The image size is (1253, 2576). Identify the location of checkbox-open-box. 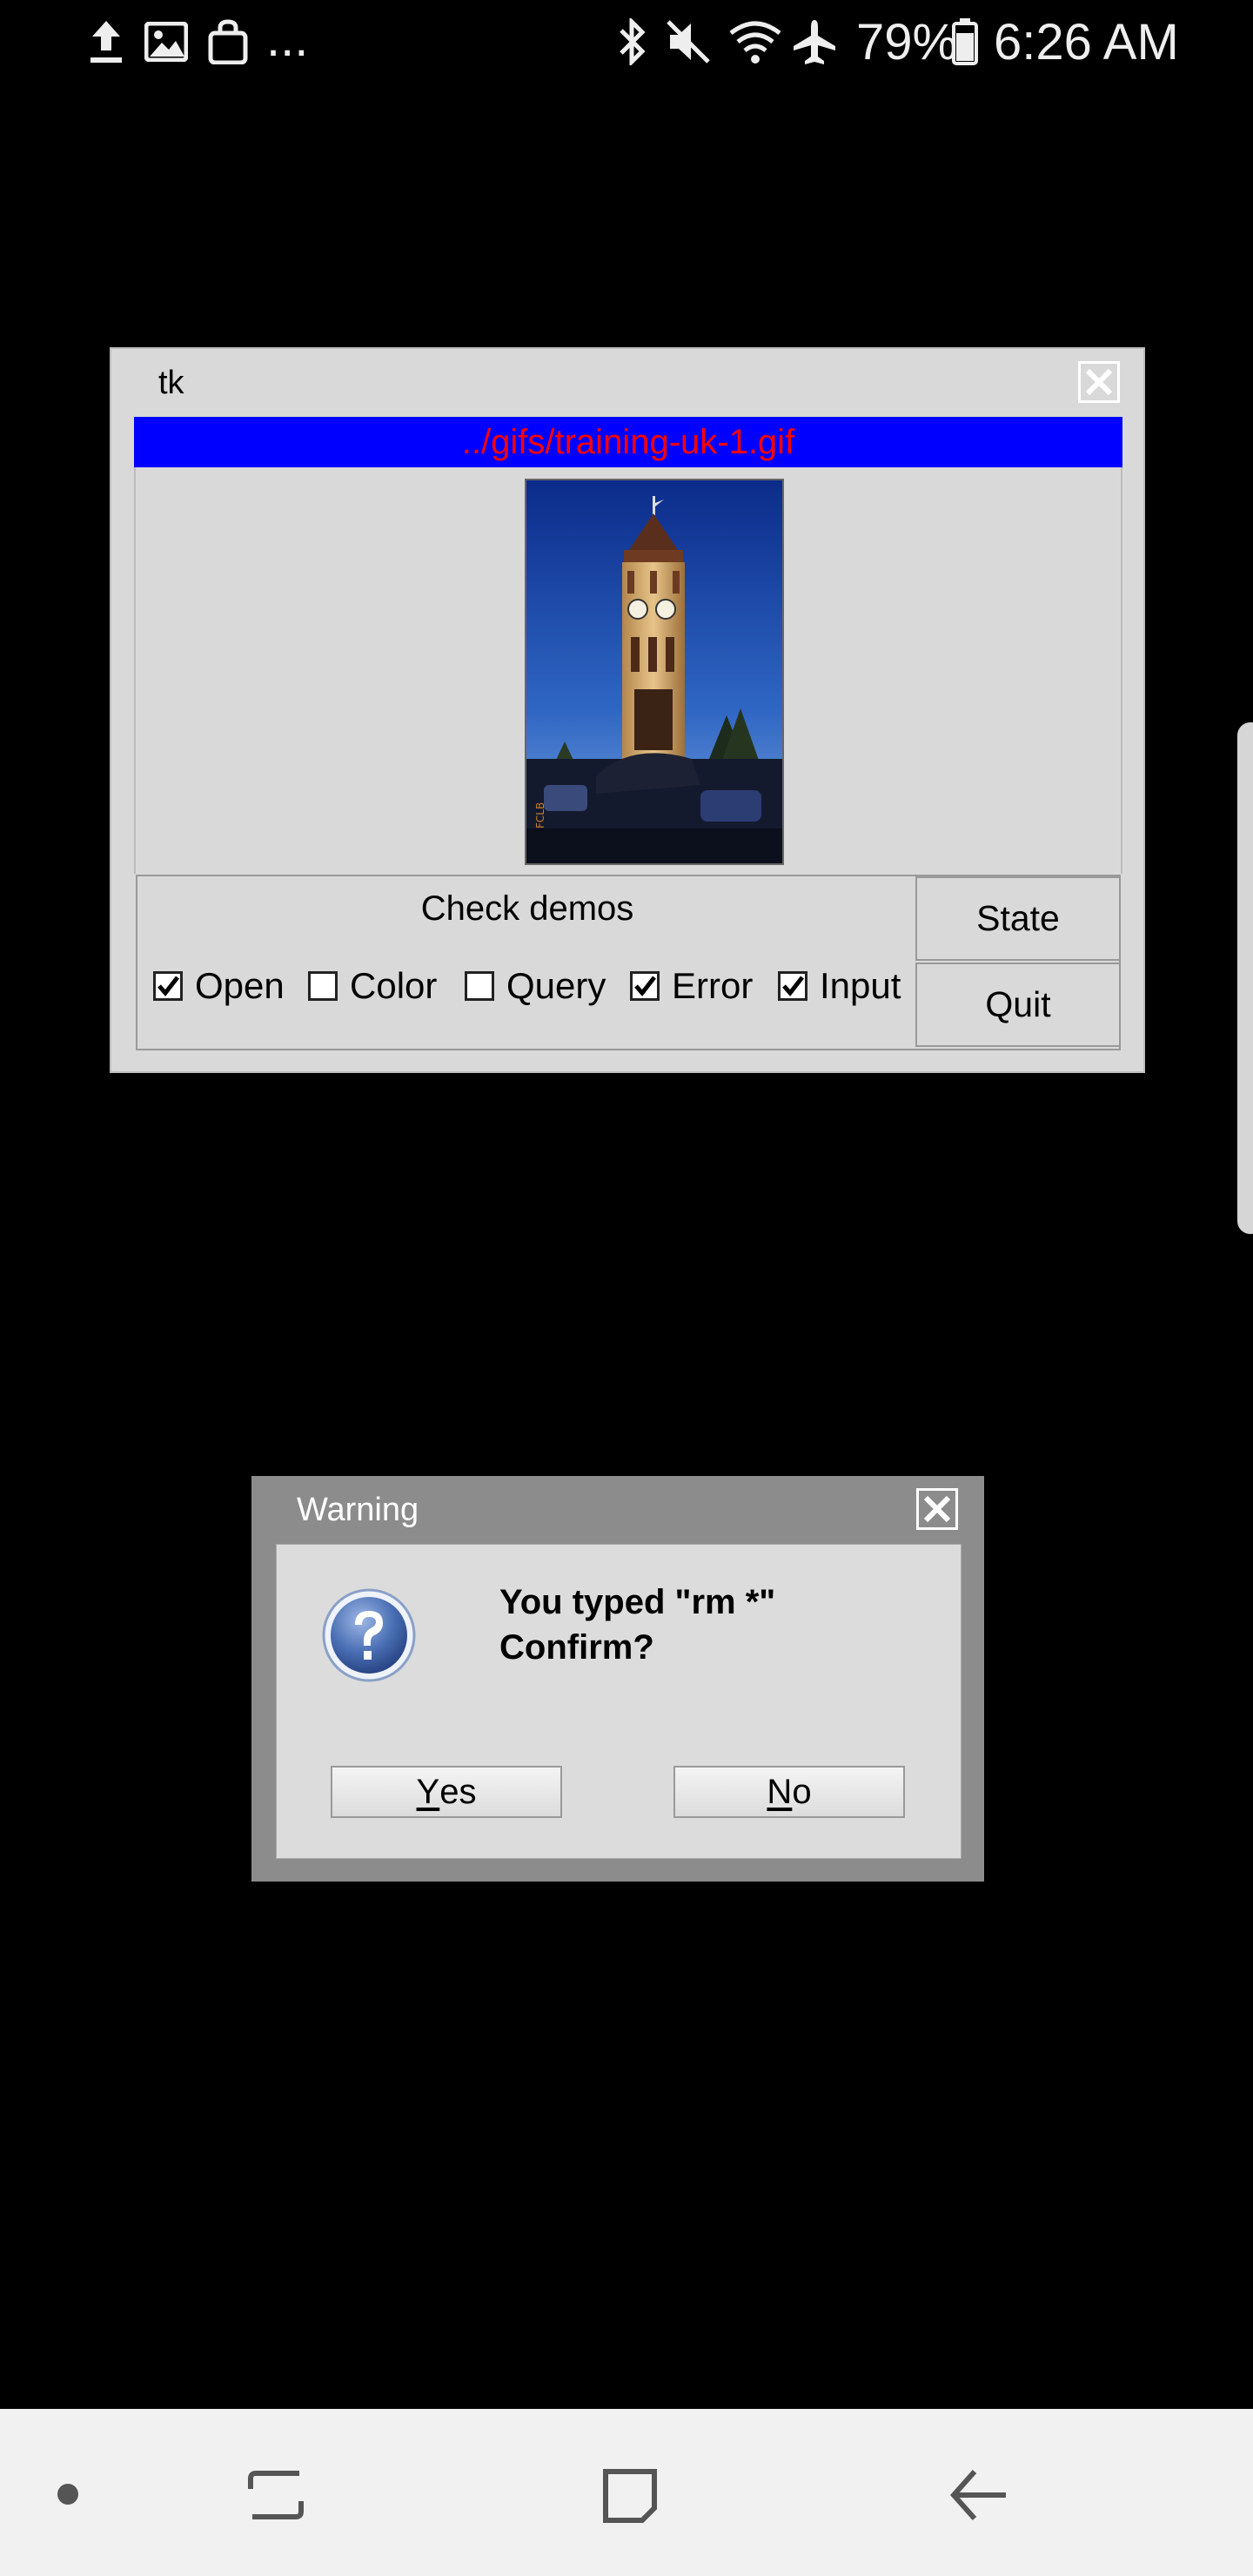
(168, 986).